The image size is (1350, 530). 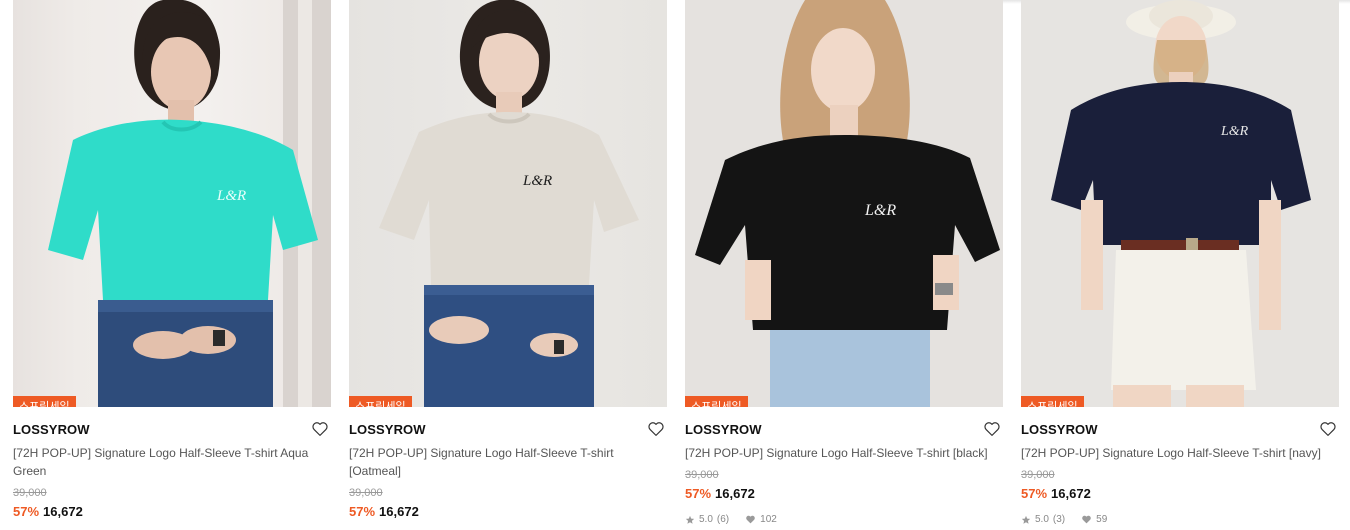 What do you see at coordinates (1102, 519) in the screenshot?
I see `like-count: 59` at bounding box center [1102, 519].